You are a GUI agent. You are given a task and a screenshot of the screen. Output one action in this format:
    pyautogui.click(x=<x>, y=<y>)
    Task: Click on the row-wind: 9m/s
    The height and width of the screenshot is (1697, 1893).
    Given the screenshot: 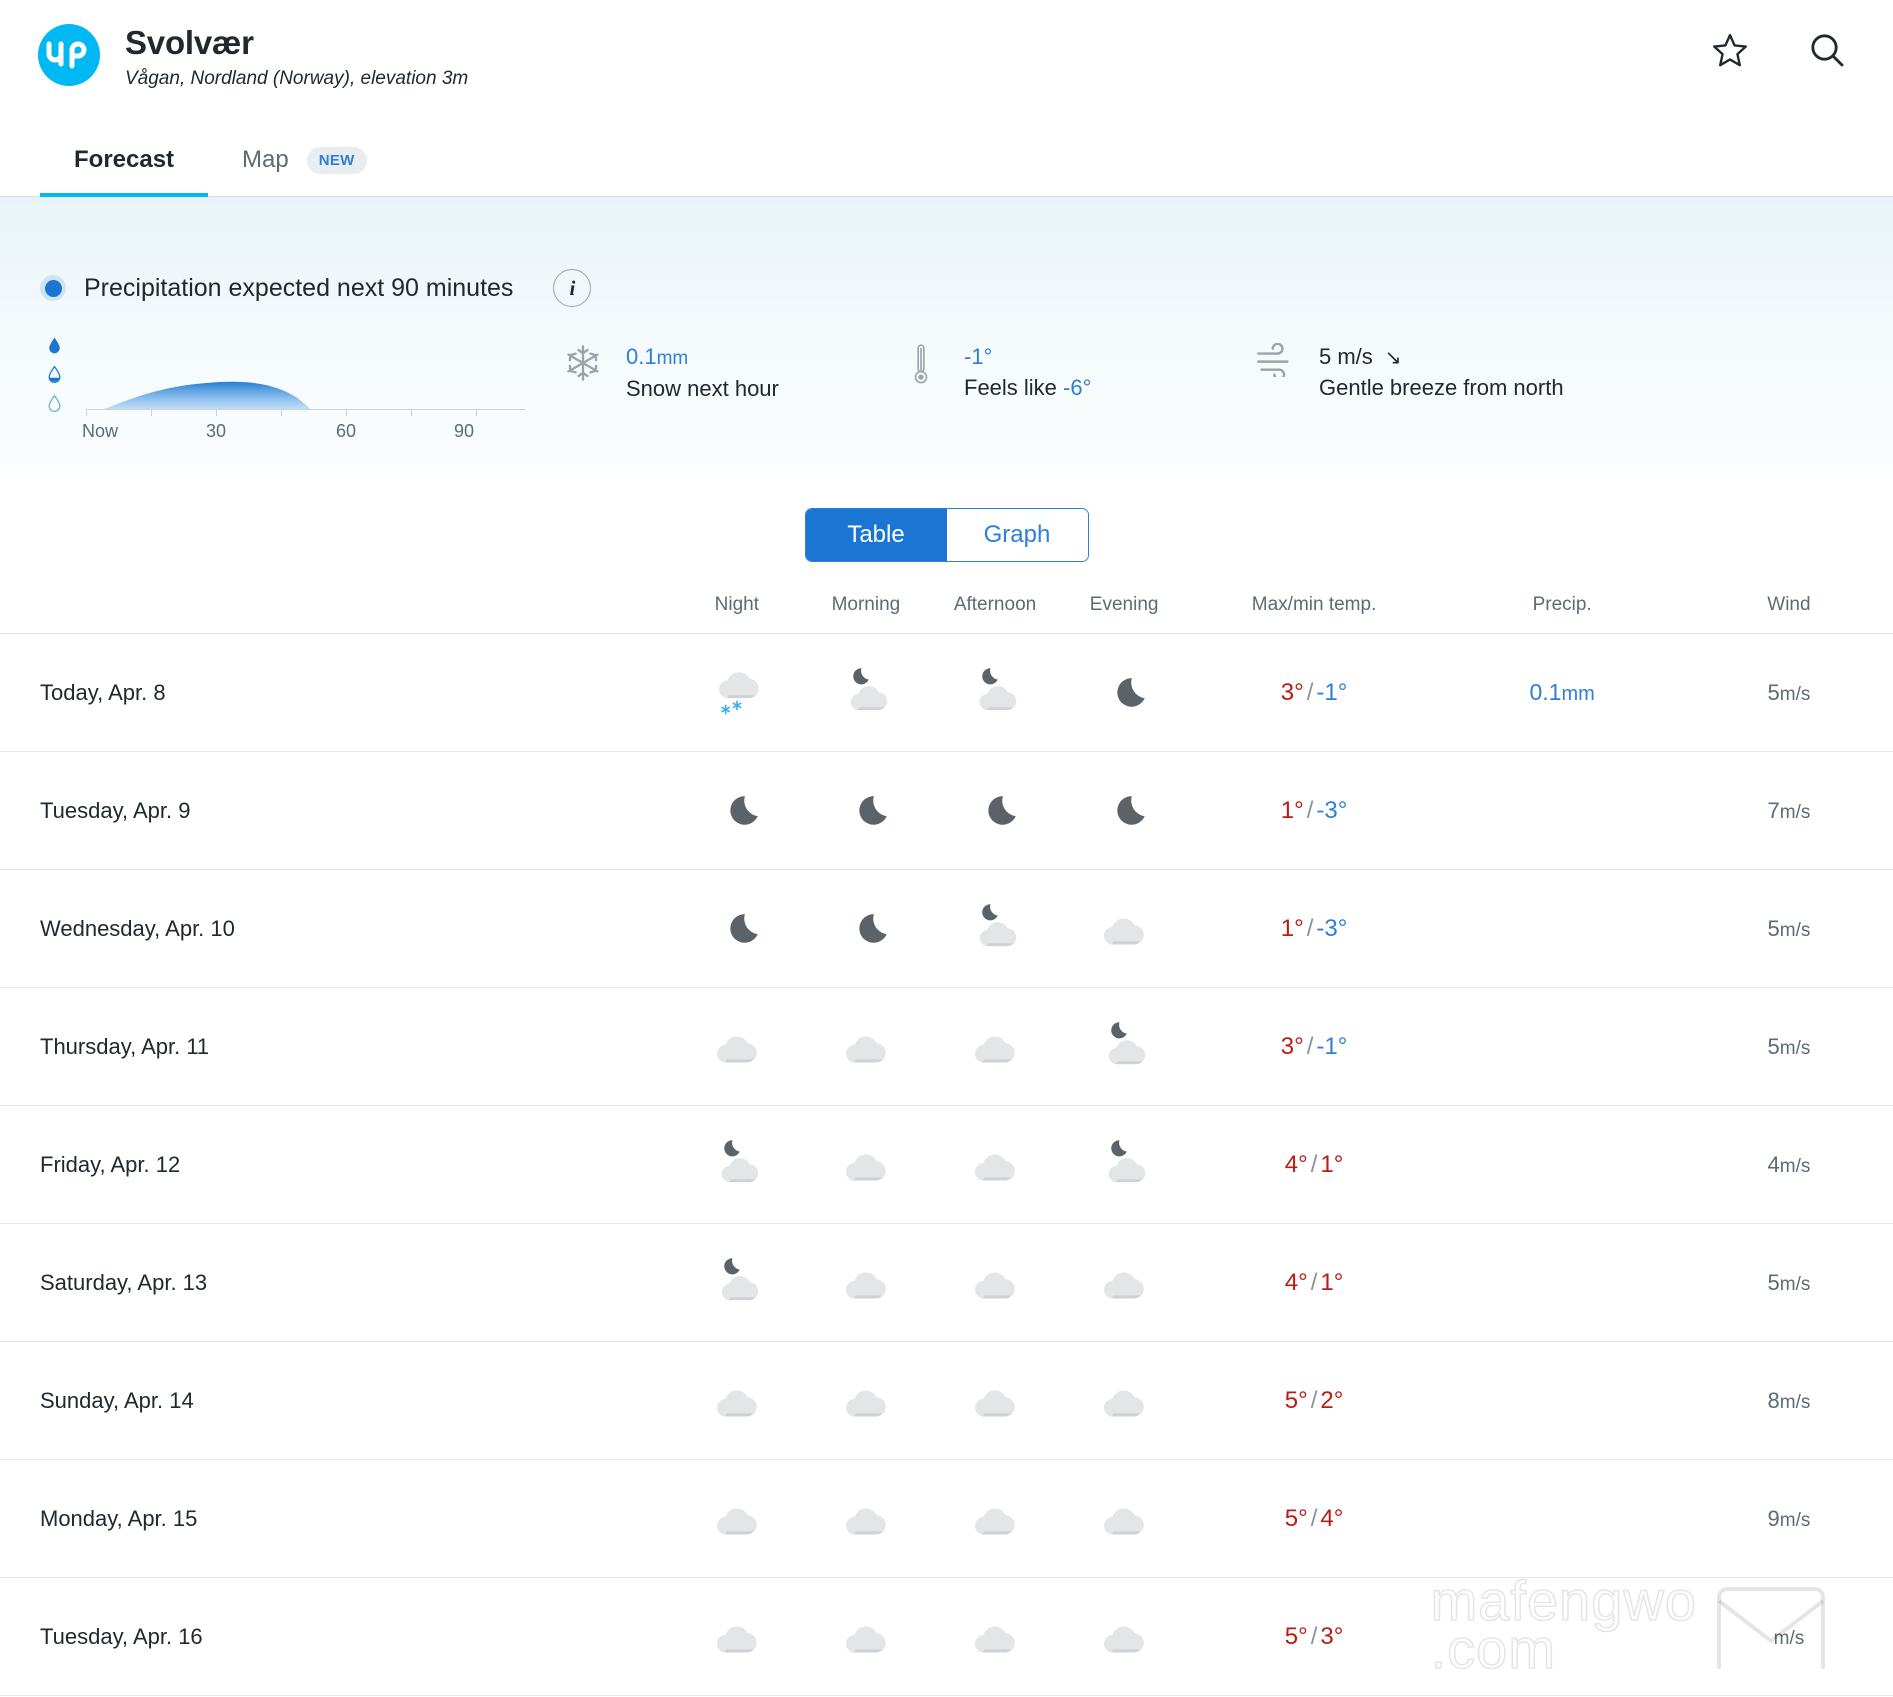 What is the action you would take?
    pyautogui.click(x=1788, y=1518)
    